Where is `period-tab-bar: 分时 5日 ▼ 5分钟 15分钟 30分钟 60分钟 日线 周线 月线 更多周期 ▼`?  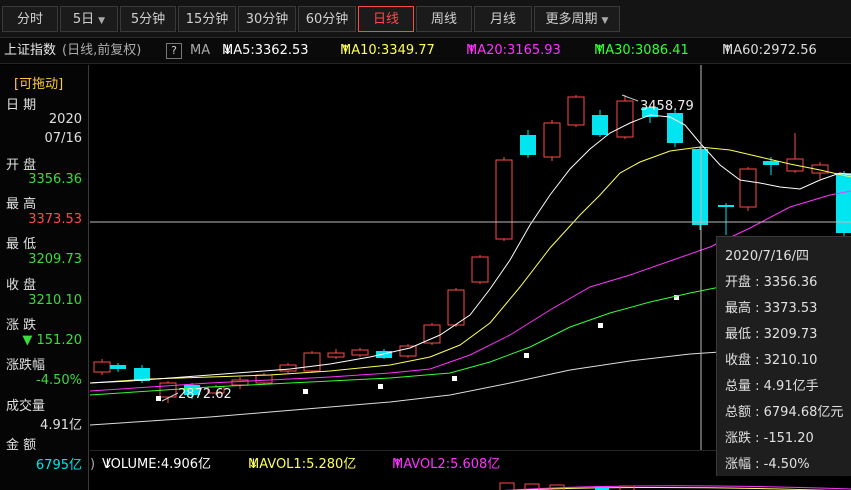
period-tab-bar: 分时 5日 ▼ 5分钟 15分钟 30分钟 60分钟 日线 周线 月线 更多周期 ▼ is located at coordinates (425, 19).